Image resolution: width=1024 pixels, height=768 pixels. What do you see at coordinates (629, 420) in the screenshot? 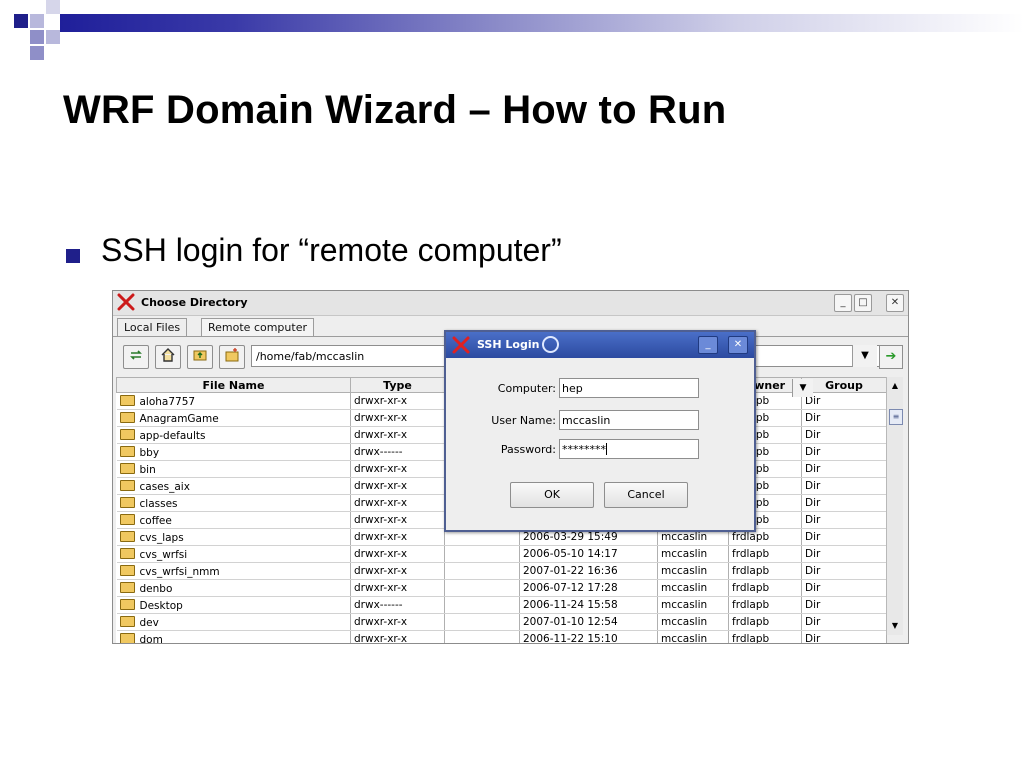
I see `username-field: mccaslin` at bounding box center [629, 420].